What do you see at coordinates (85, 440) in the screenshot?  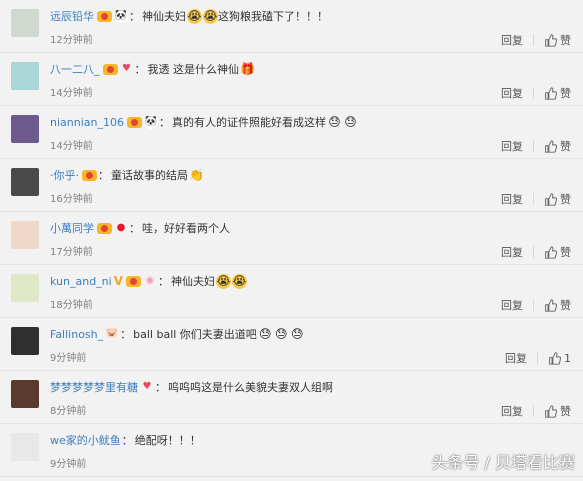 I see `username-link: we家的小鱿鱼` at bounding box center [85, 440].